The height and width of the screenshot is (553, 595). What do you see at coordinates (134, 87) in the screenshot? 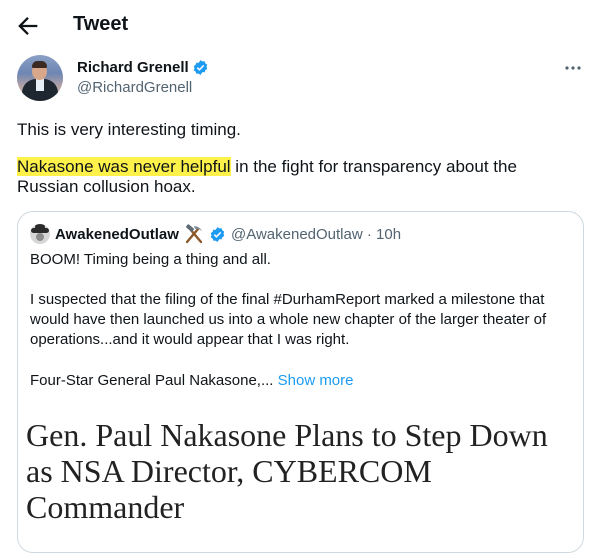
I see `author-handle: @RichardGrenell` at bounding box center [134, 87].